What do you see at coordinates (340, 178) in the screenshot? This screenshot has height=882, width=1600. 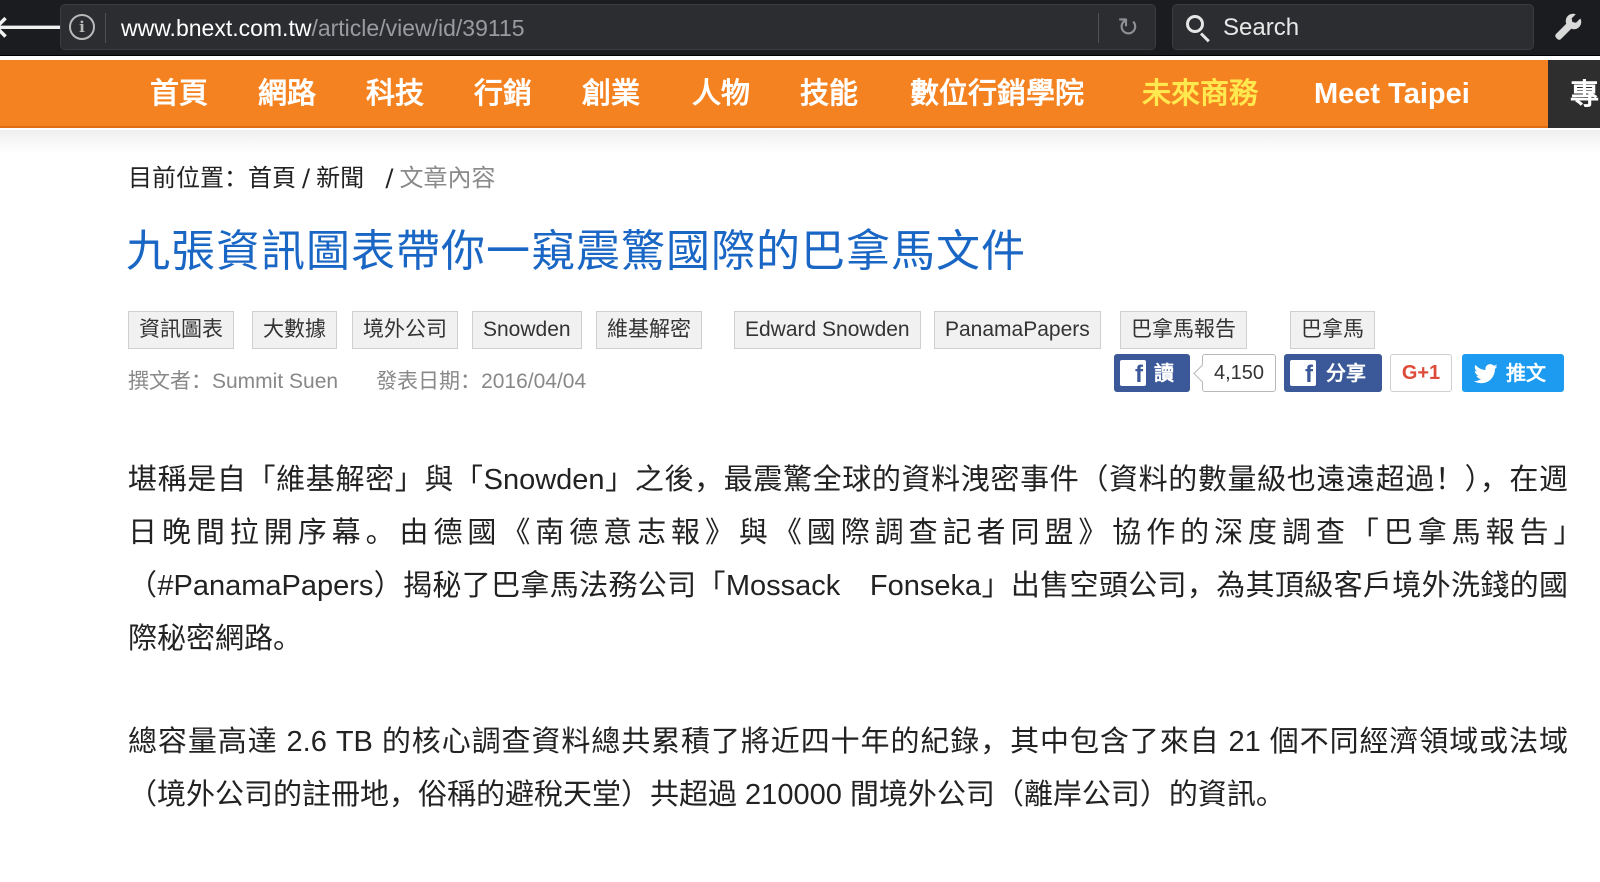 I see `breadcrumb-news: 新聞` at bounding box center [340, 178].